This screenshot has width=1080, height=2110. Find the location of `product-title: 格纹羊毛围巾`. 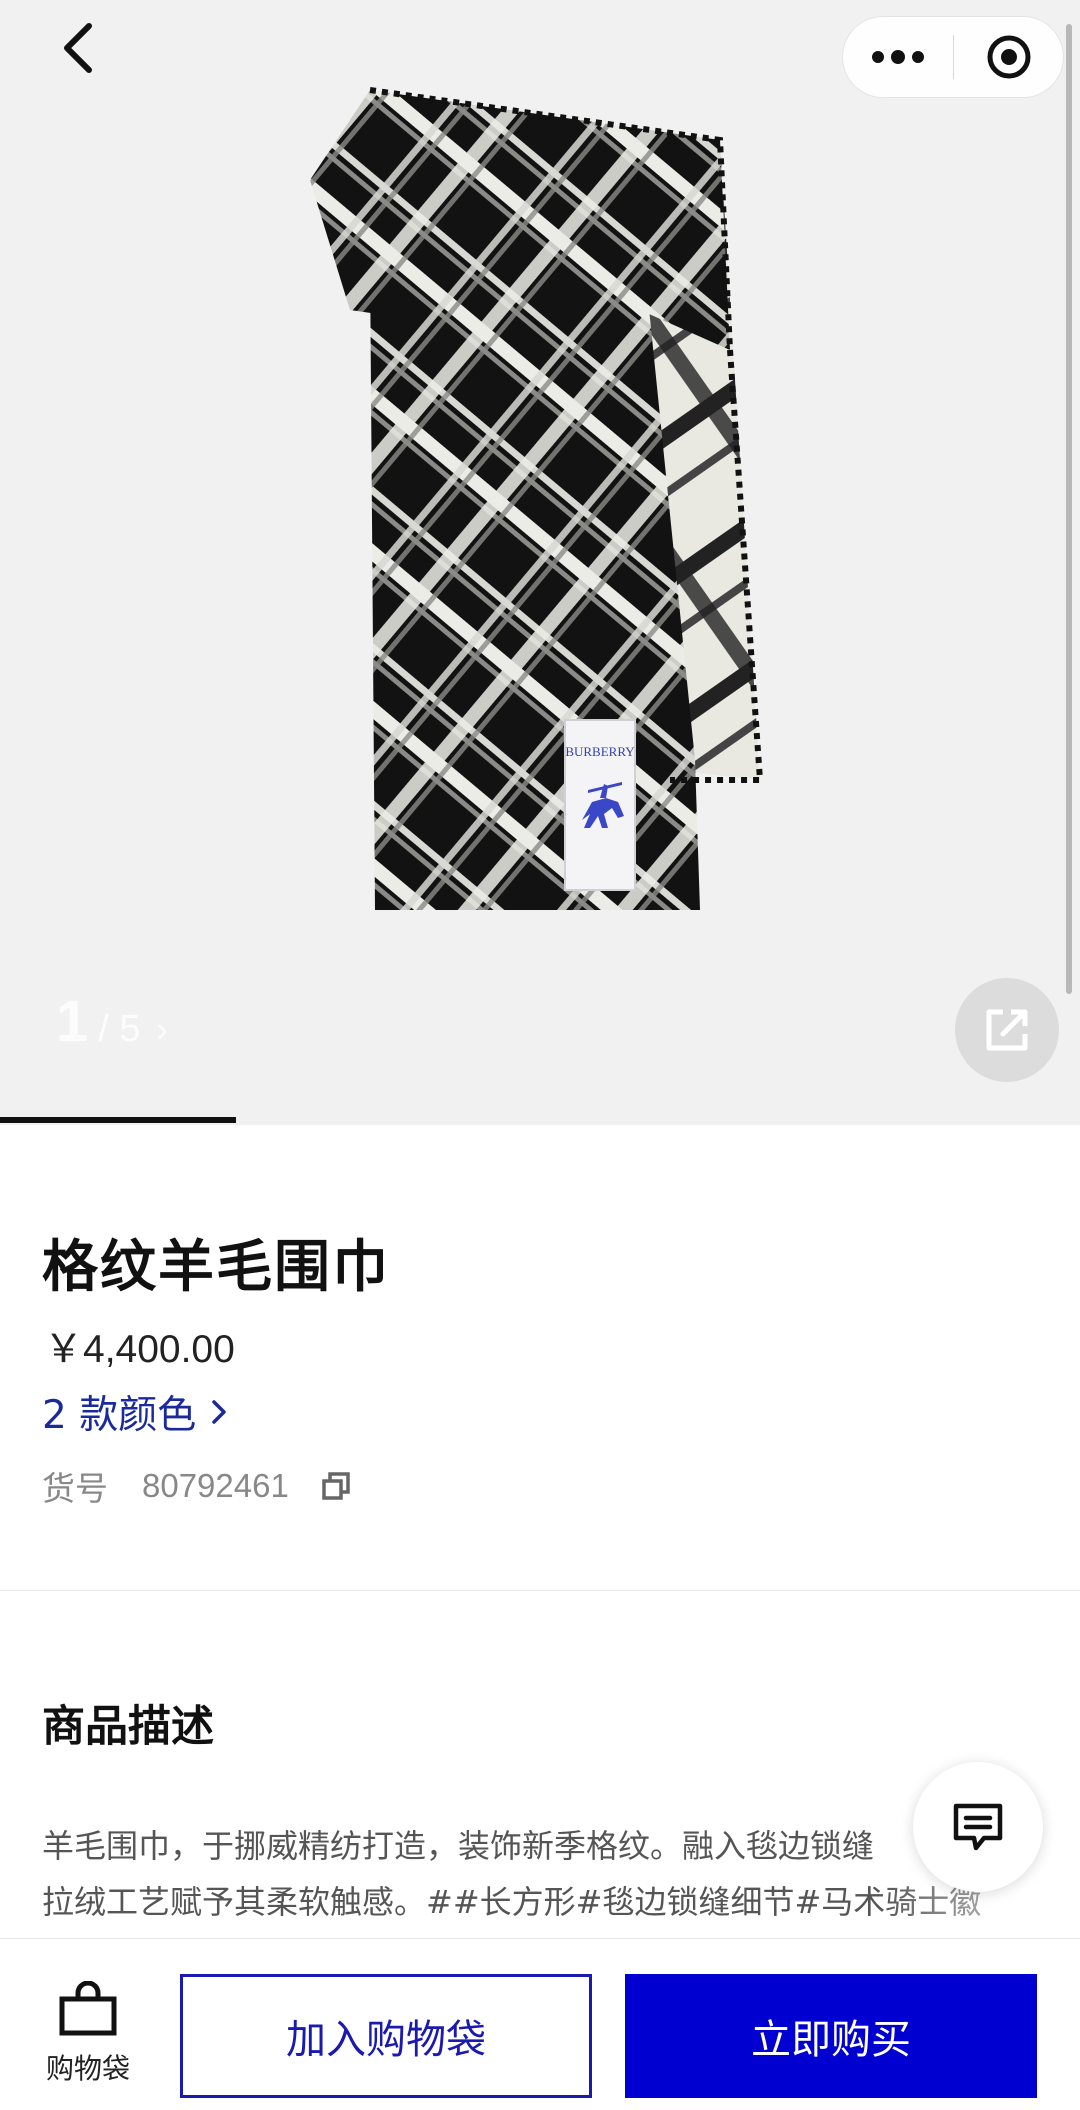

product-title: 格纹羊毛围巾 is located at coordinates (216, 1267).